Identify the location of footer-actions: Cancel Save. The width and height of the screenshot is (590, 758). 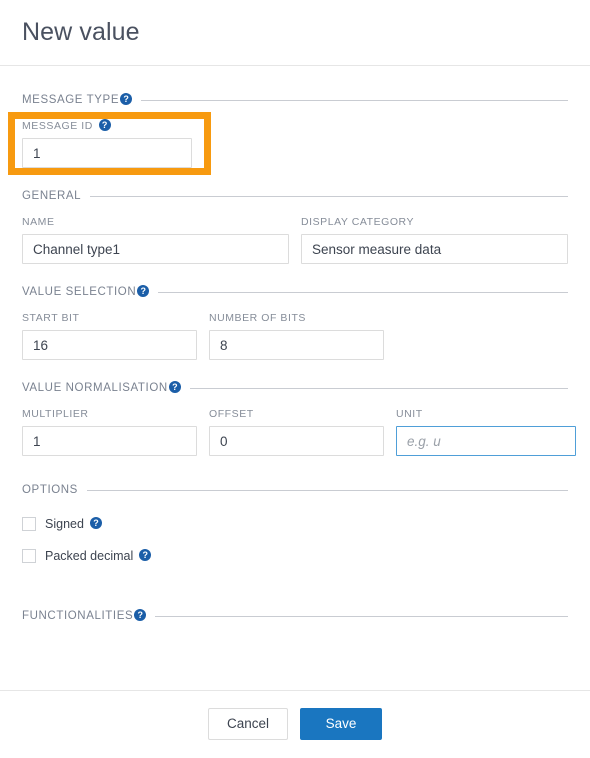
(295, 724).